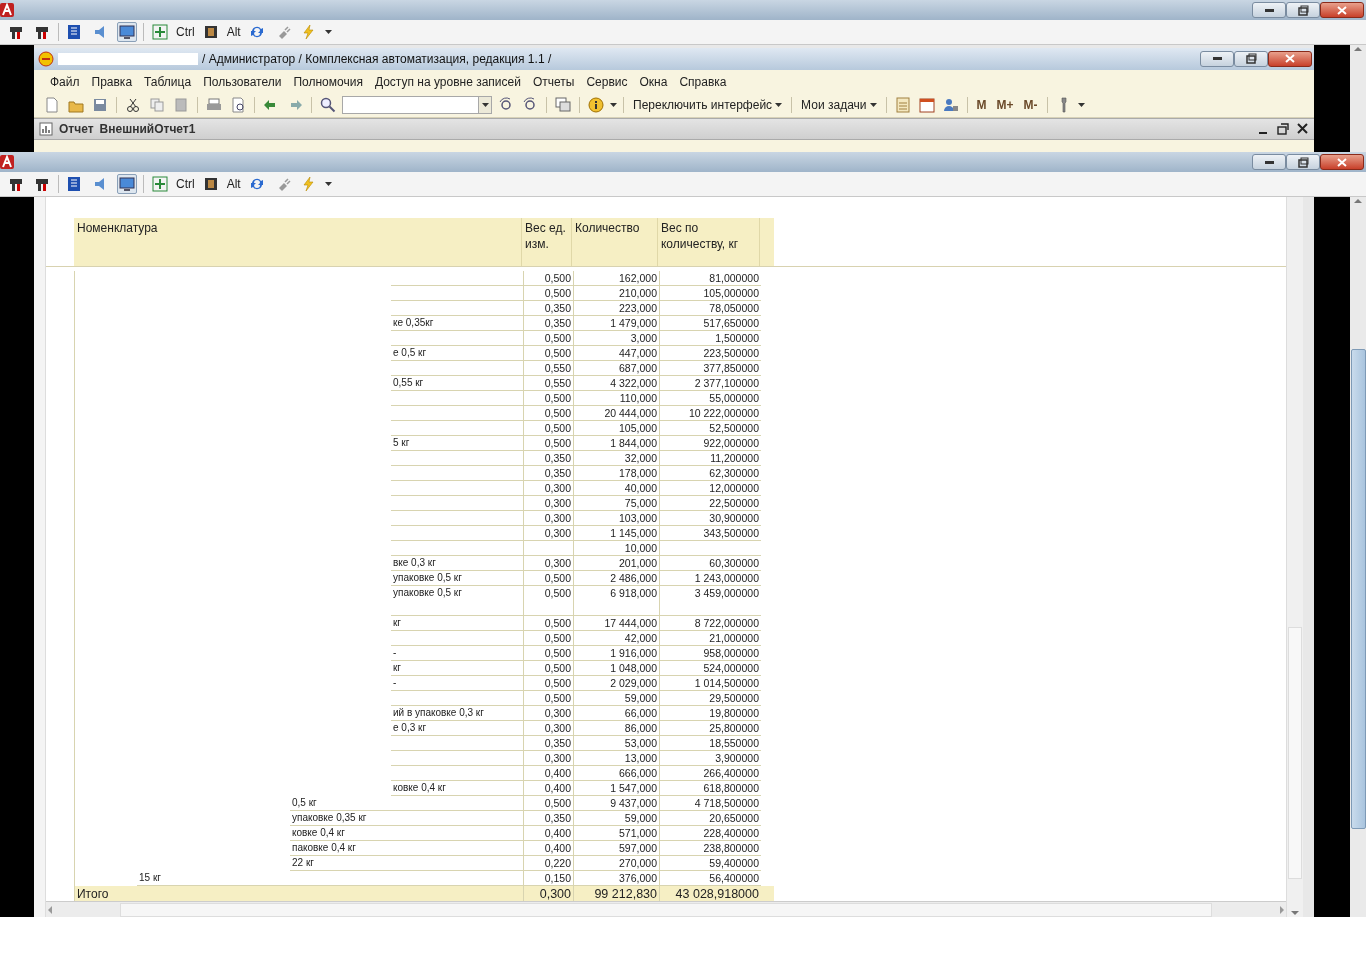  What do you see at coordinates (457, 623) in the screenshot?
I see `table-cell: кг` at bounding box center [457, 623].